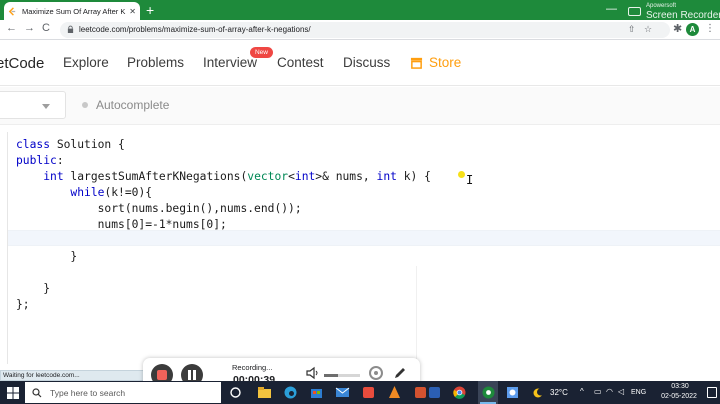  I want to click on store-icon, so click(416, 63).